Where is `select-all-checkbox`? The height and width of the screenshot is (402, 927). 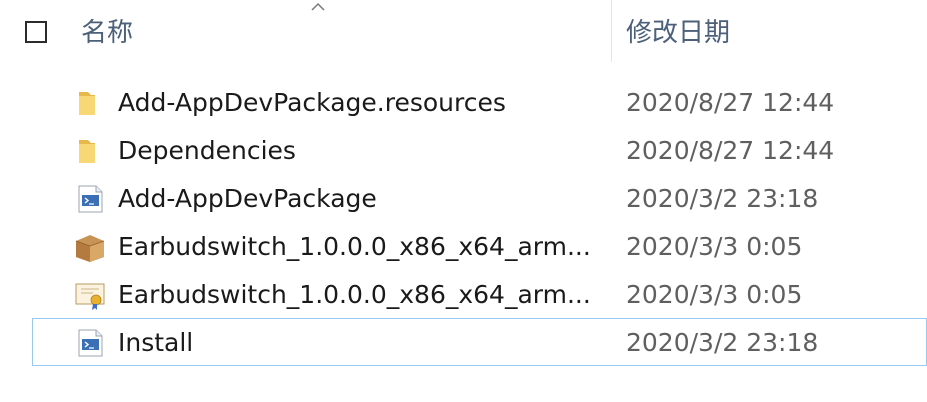 select-all-checkbox is located at coordinates (36, 32).